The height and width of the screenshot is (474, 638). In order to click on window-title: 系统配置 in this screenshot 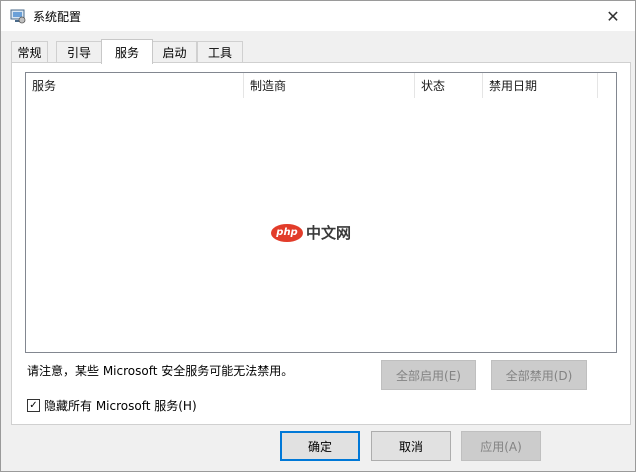, I will do `click(57, 17)`.